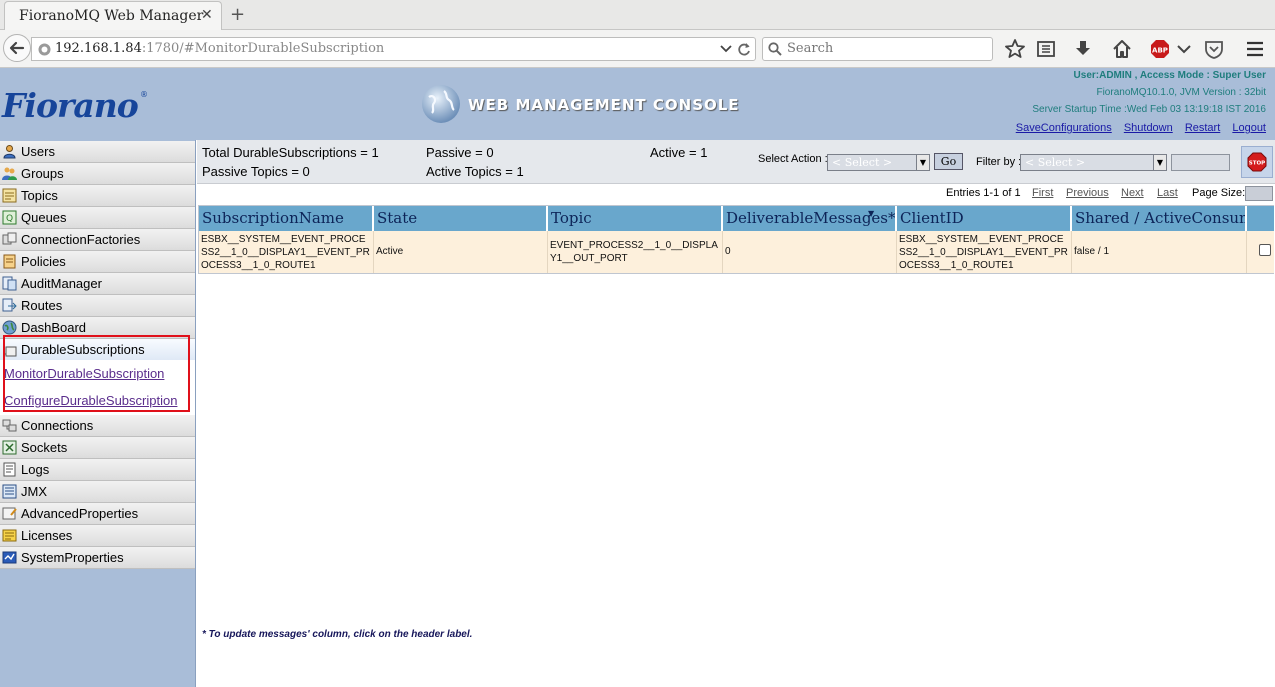 Image resolution: width=1275 pixels, height=687 pixels. Describe the element at coordinates (1255, 49) in the screenshot. I see `hamburger-menu-icon` at that location.